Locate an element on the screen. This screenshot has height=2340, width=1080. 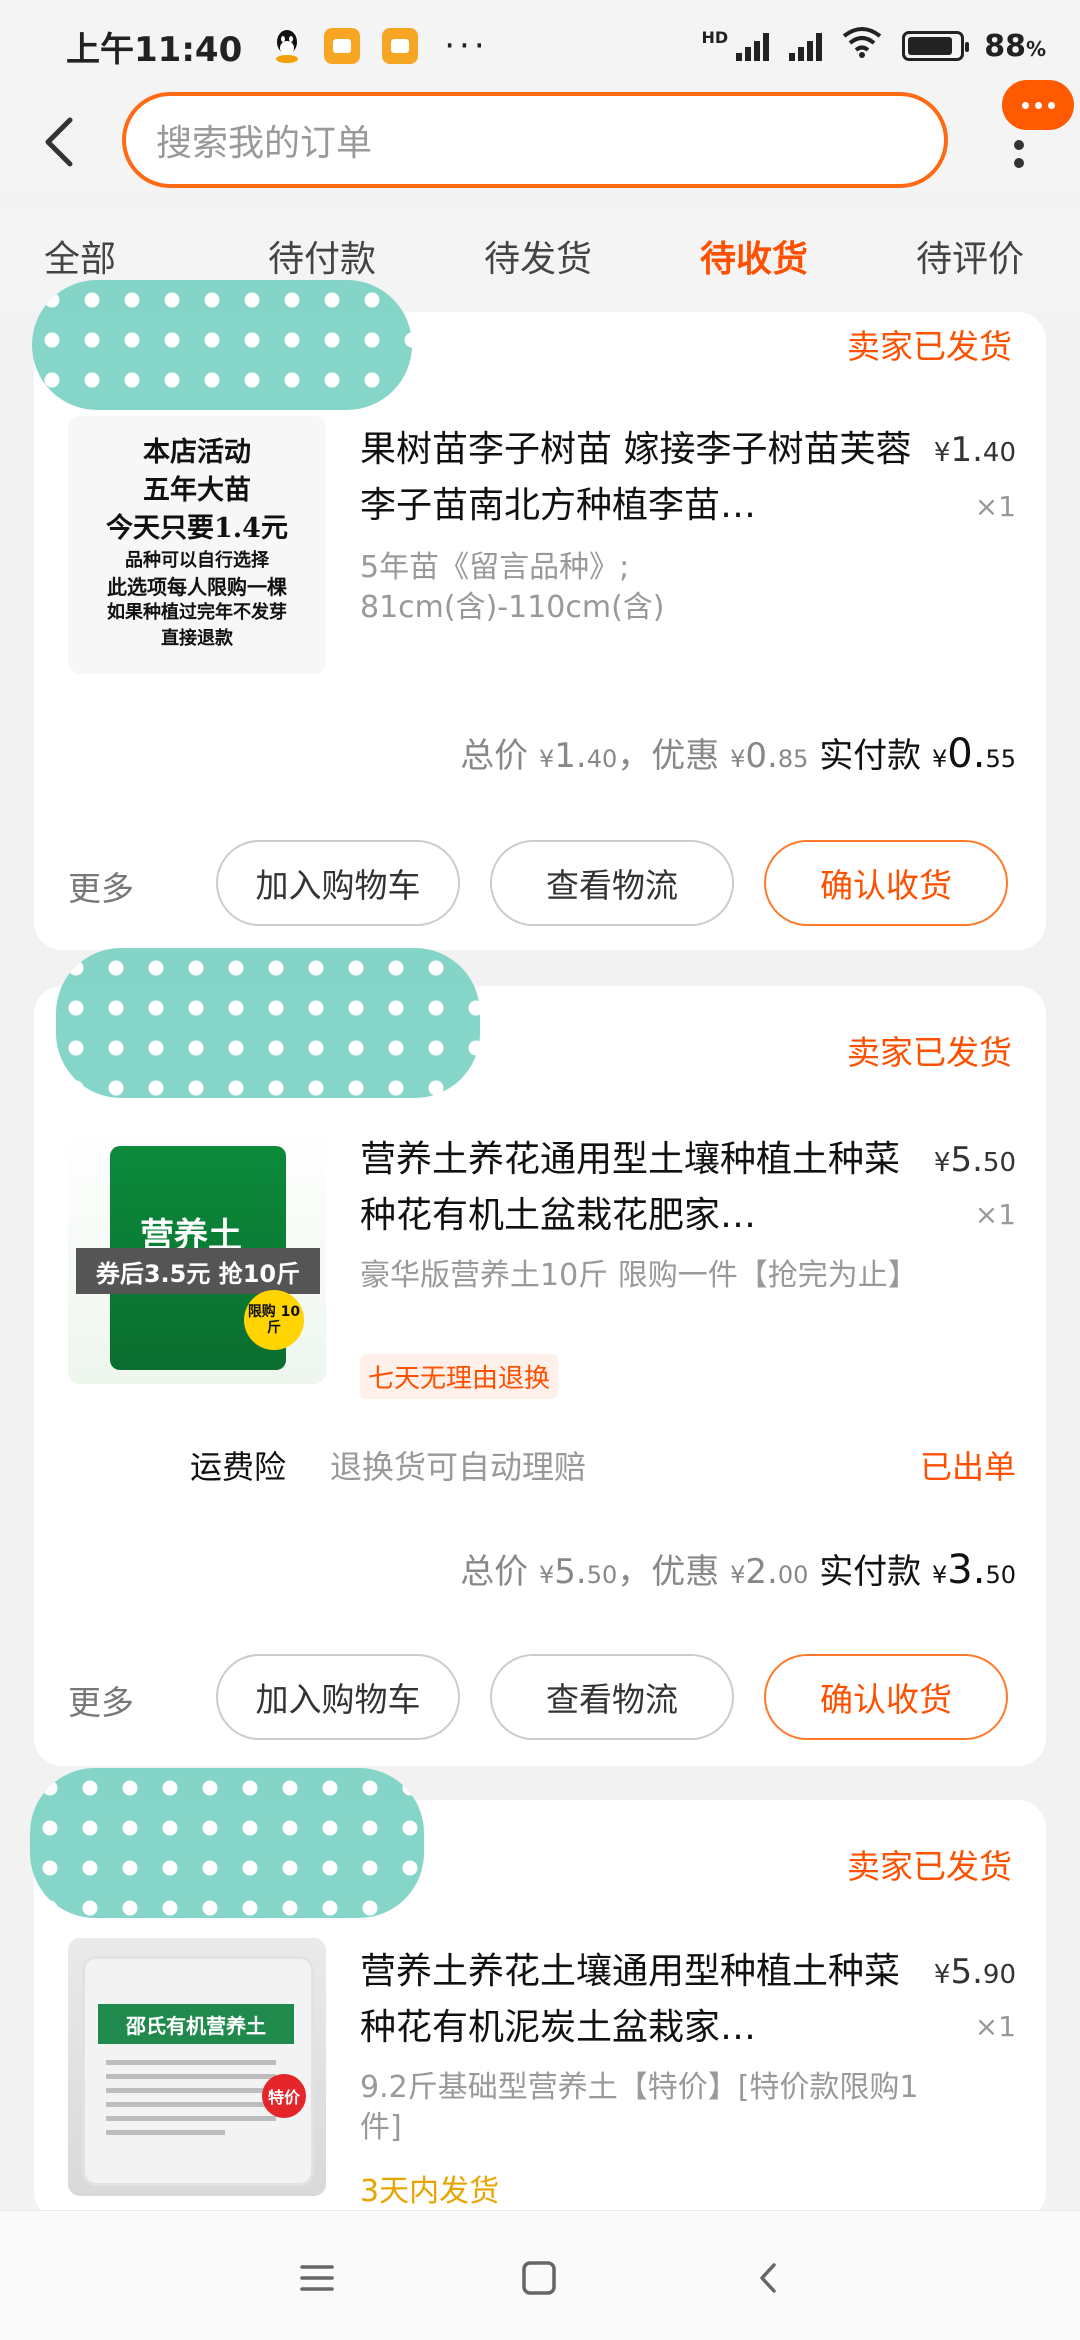
search-input: 搜索我的订单 is located at coordinates (535, 140).